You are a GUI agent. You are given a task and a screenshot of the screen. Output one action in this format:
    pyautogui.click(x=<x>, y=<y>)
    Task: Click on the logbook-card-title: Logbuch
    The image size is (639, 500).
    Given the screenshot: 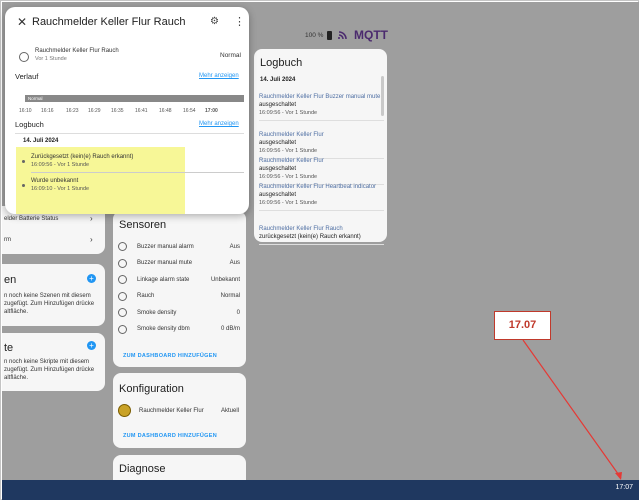 What is the action you would take?
    pyautogui.click(x=281, y=63)
    